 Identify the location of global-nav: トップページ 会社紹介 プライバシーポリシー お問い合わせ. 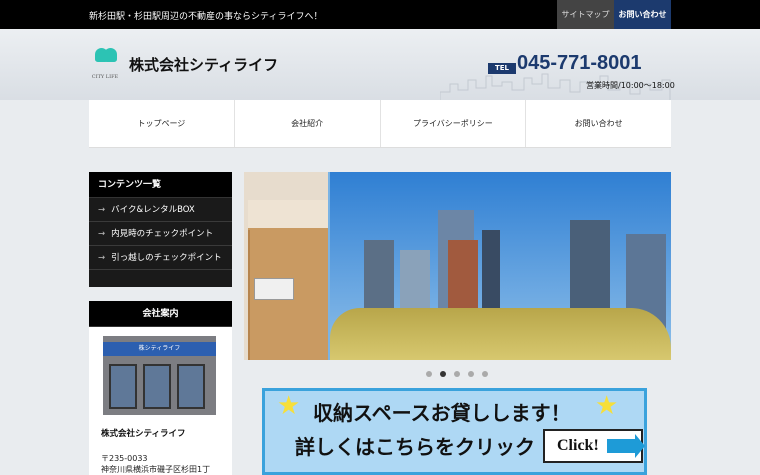
(380, 124).